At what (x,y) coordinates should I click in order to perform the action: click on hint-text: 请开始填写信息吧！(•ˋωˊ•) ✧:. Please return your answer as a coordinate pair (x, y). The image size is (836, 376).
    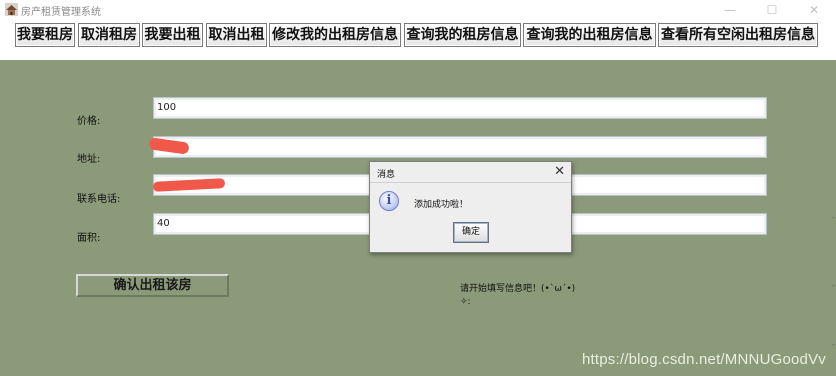
    Looking at the image, I should click on (517, 296).